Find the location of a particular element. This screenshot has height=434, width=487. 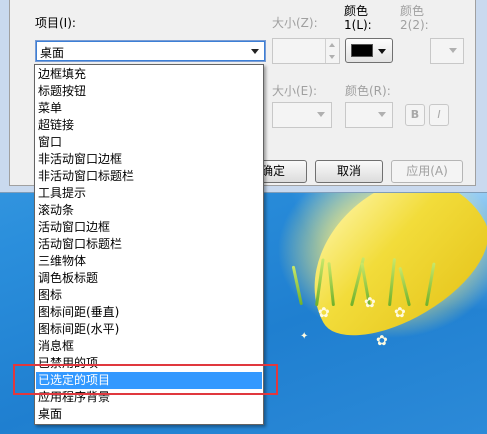

apply-button: 应用(A) is located at coordinates (427, 171).